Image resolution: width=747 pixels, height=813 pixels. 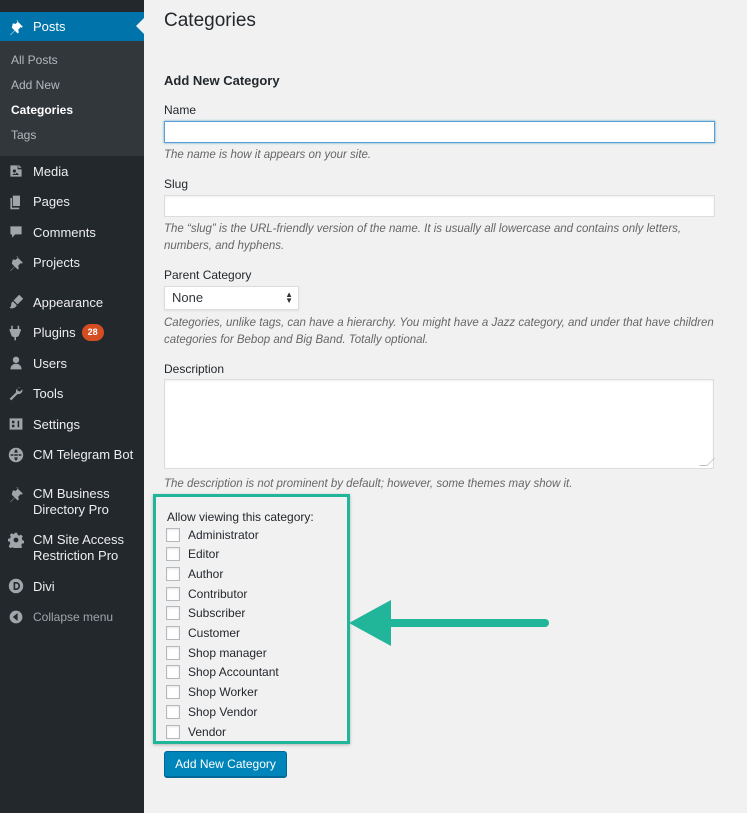 I want to click on sidebar-item-projects: Projects, so click(x=72, y=263).